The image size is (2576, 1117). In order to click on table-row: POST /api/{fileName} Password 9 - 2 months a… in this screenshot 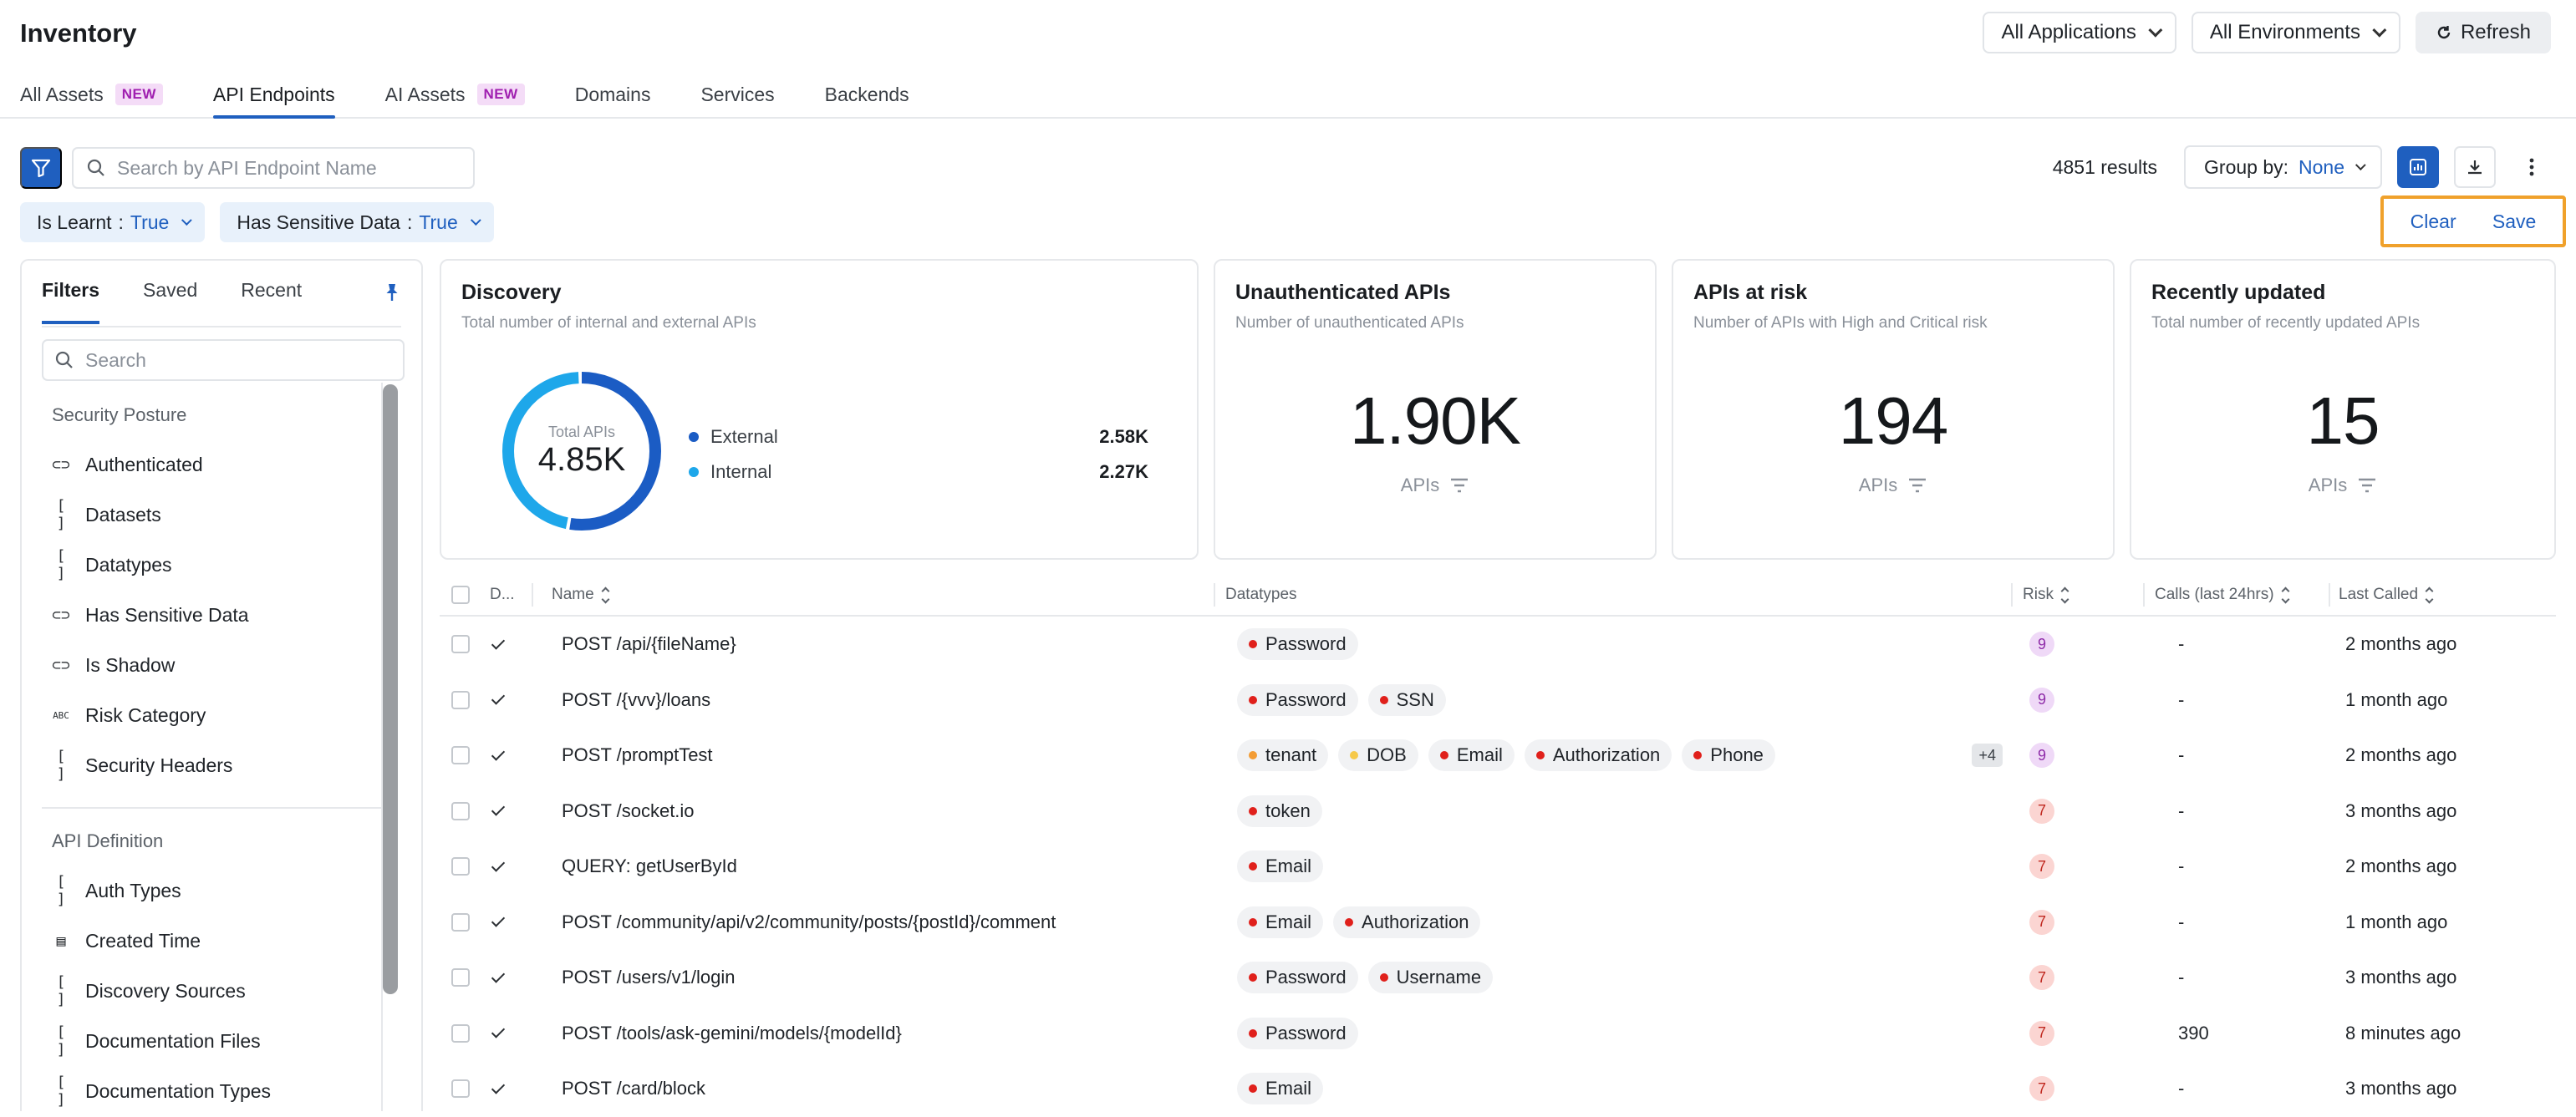, I will do `click(1498, 645)`.